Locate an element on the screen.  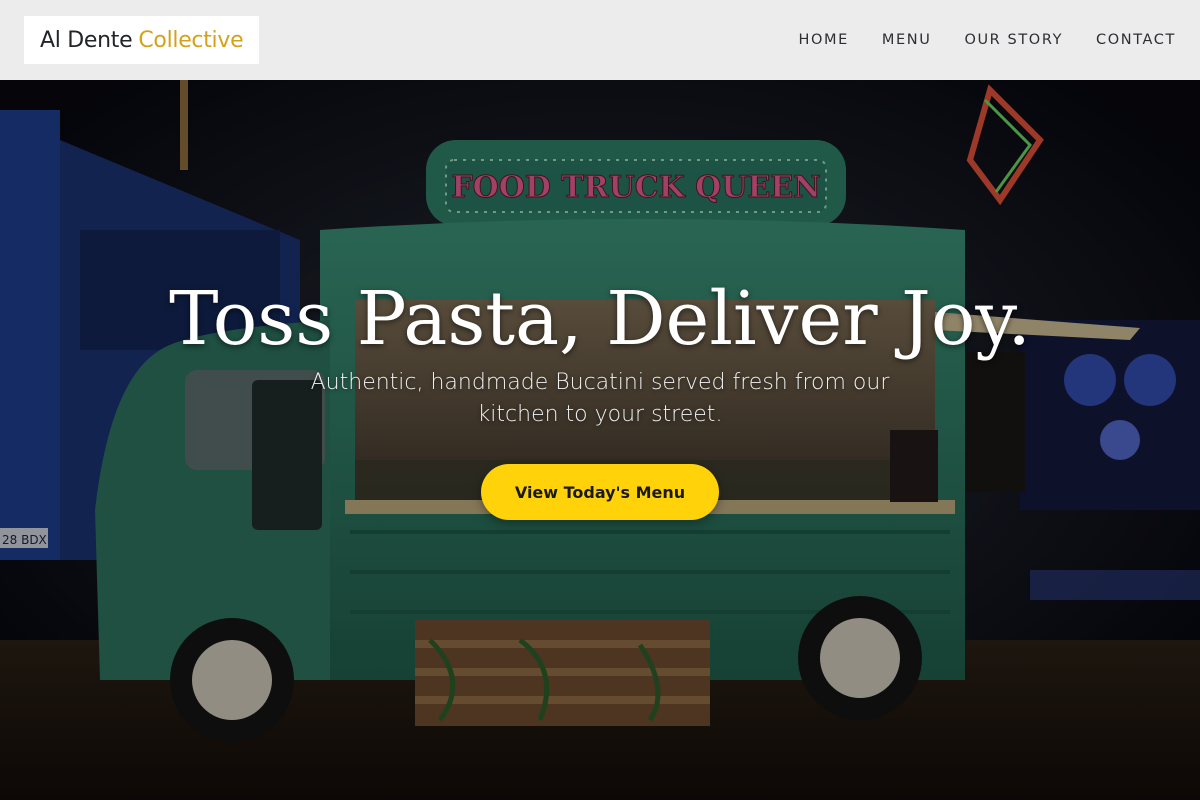
hero-title: Toss Pasta, Deliver Joy. is located at coordinates (600, 319).